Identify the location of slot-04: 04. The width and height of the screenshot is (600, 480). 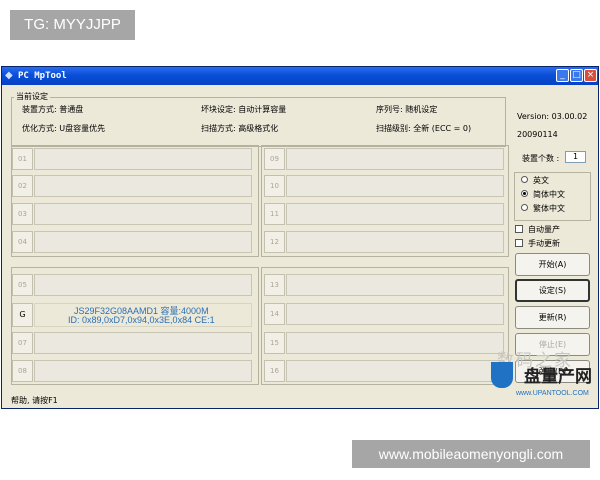
(132, 242).